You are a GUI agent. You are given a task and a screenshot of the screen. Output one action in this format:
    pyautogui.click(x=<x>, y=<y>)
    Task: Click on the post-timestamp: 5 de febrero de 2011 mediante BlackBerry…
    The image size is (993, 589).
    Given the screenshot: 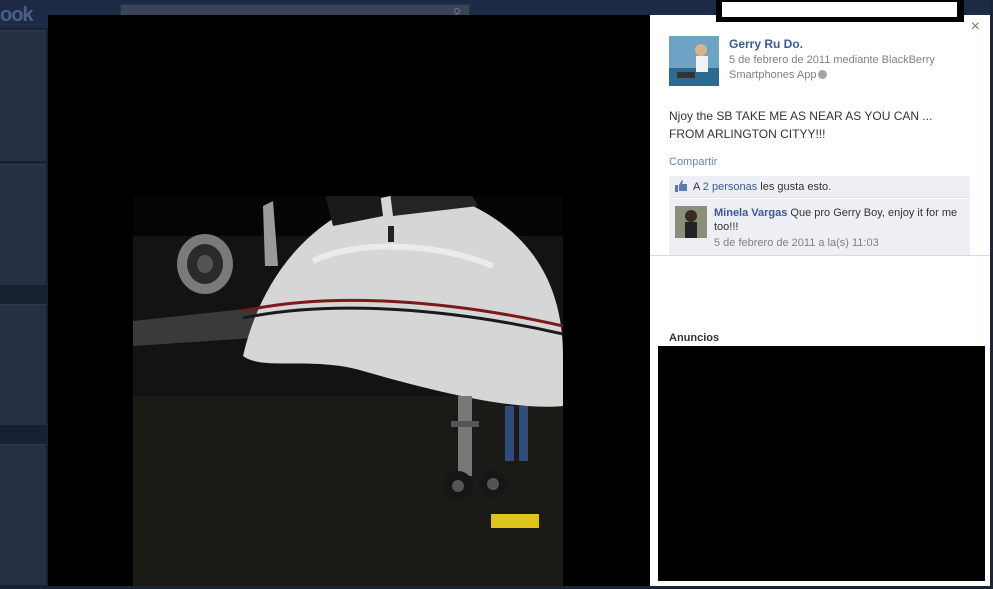 What is the action you would take?
    pyautogui.click(x=844, y=68)
    